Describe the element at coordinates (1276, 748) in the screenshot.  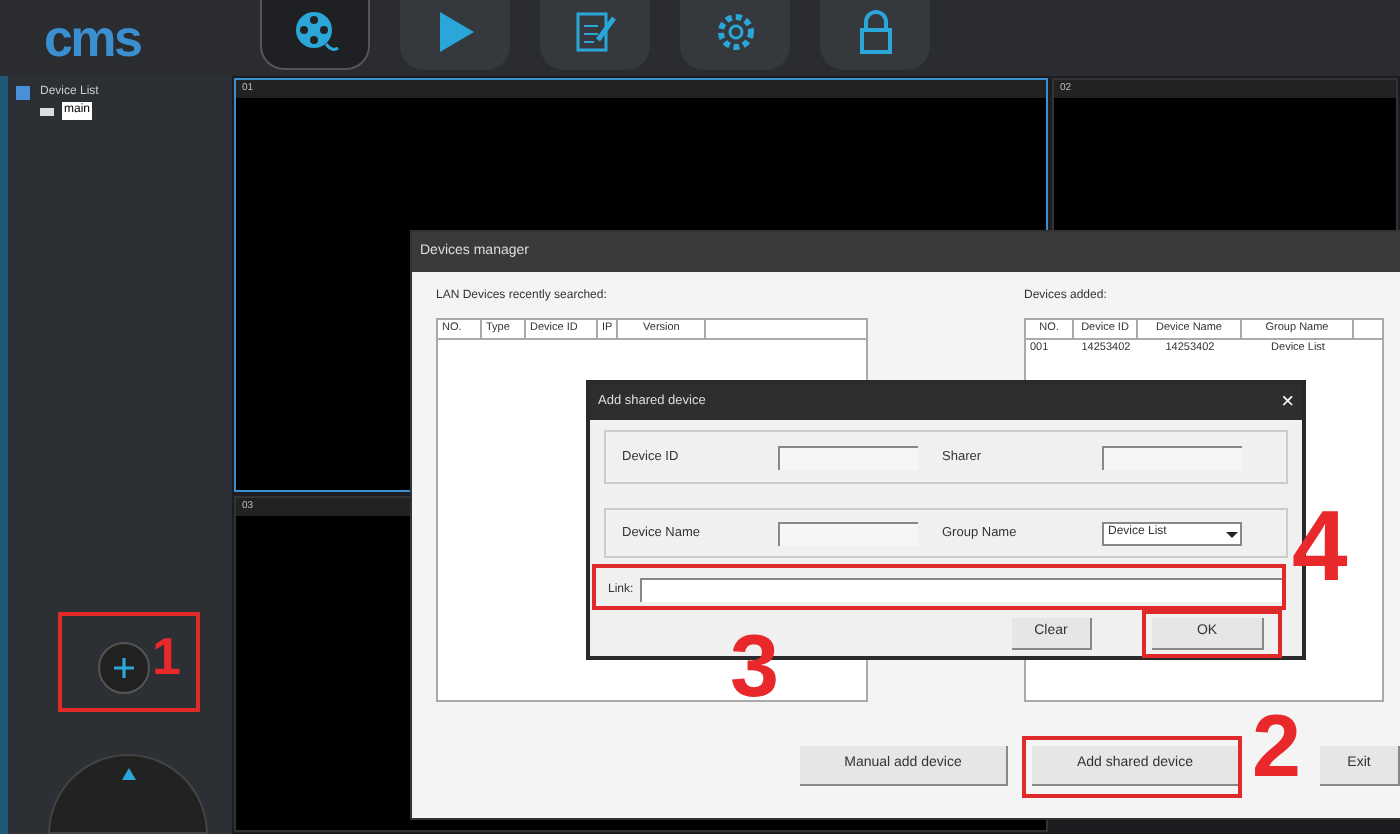
I see `step-number: 2` at that location.